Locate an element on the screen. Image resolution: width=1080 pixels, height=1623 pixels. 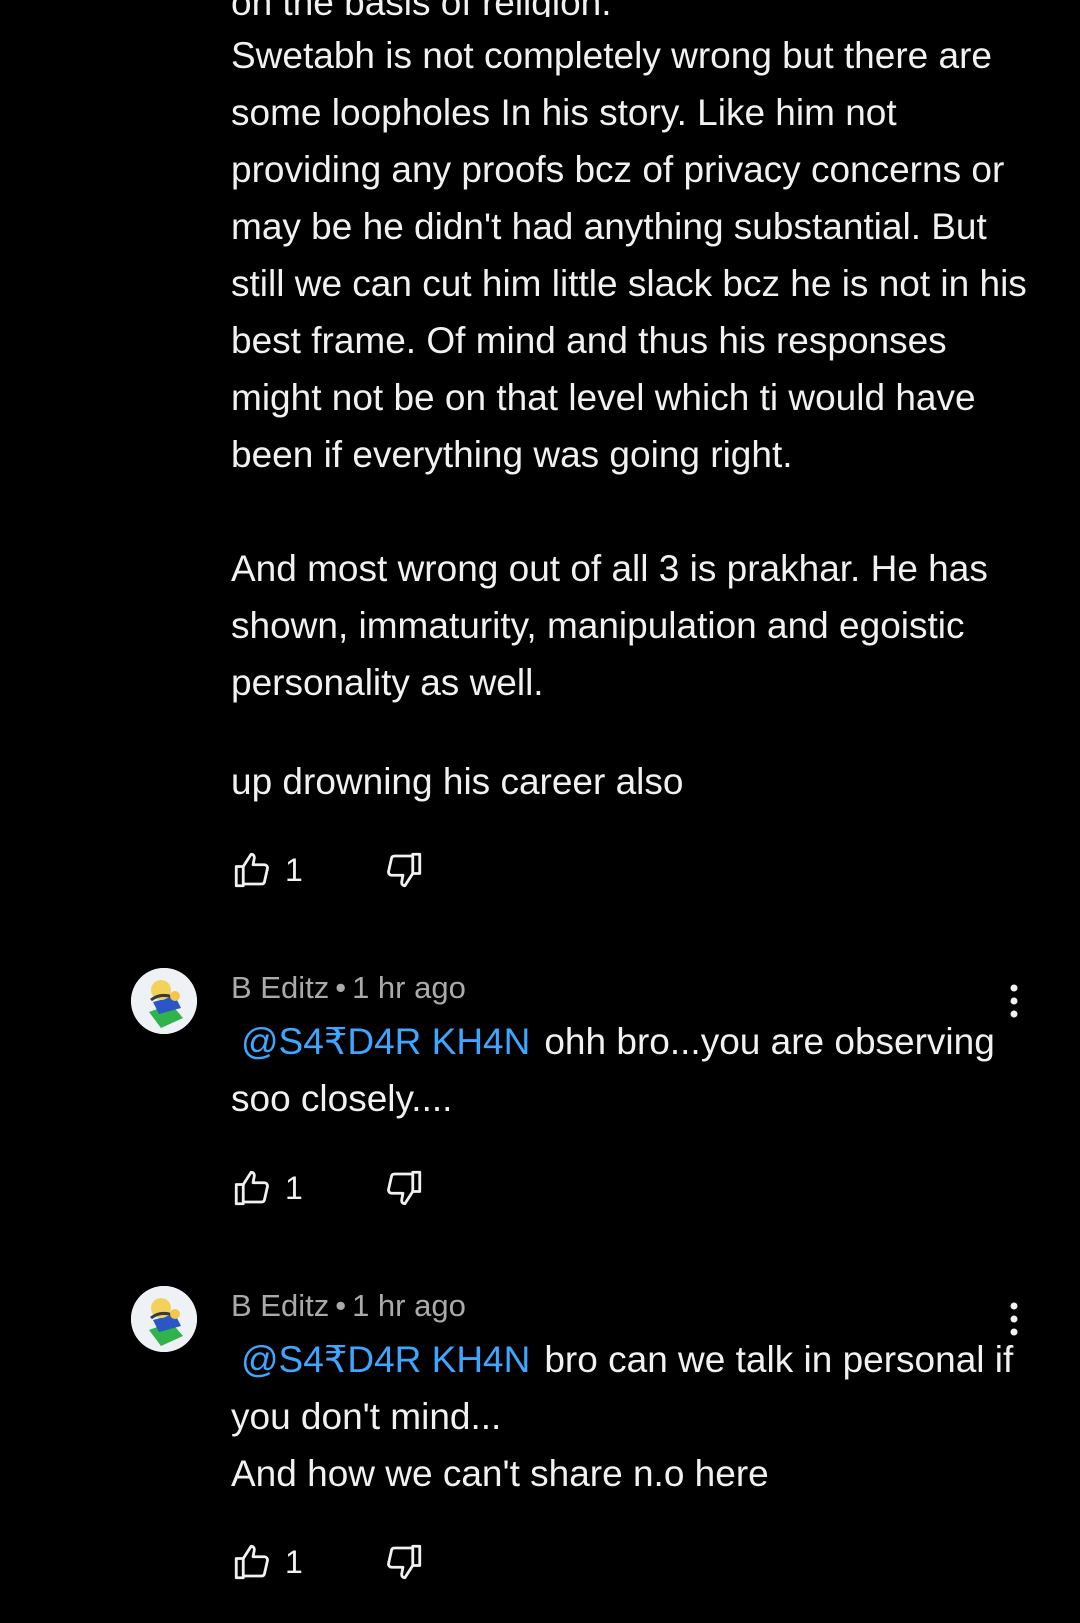
comment-clipped-line: on the basis of religion. is located at coordinates (421, 8).